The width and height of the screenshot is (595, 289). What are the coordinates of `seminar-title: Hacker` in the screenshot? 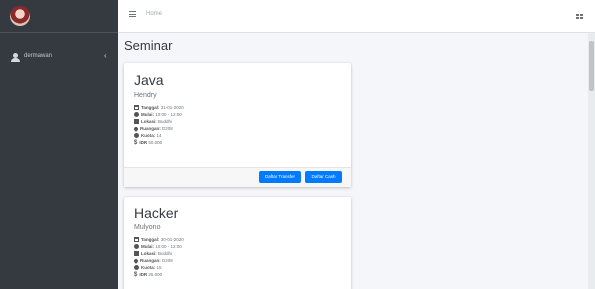 It's located at (156, 213).